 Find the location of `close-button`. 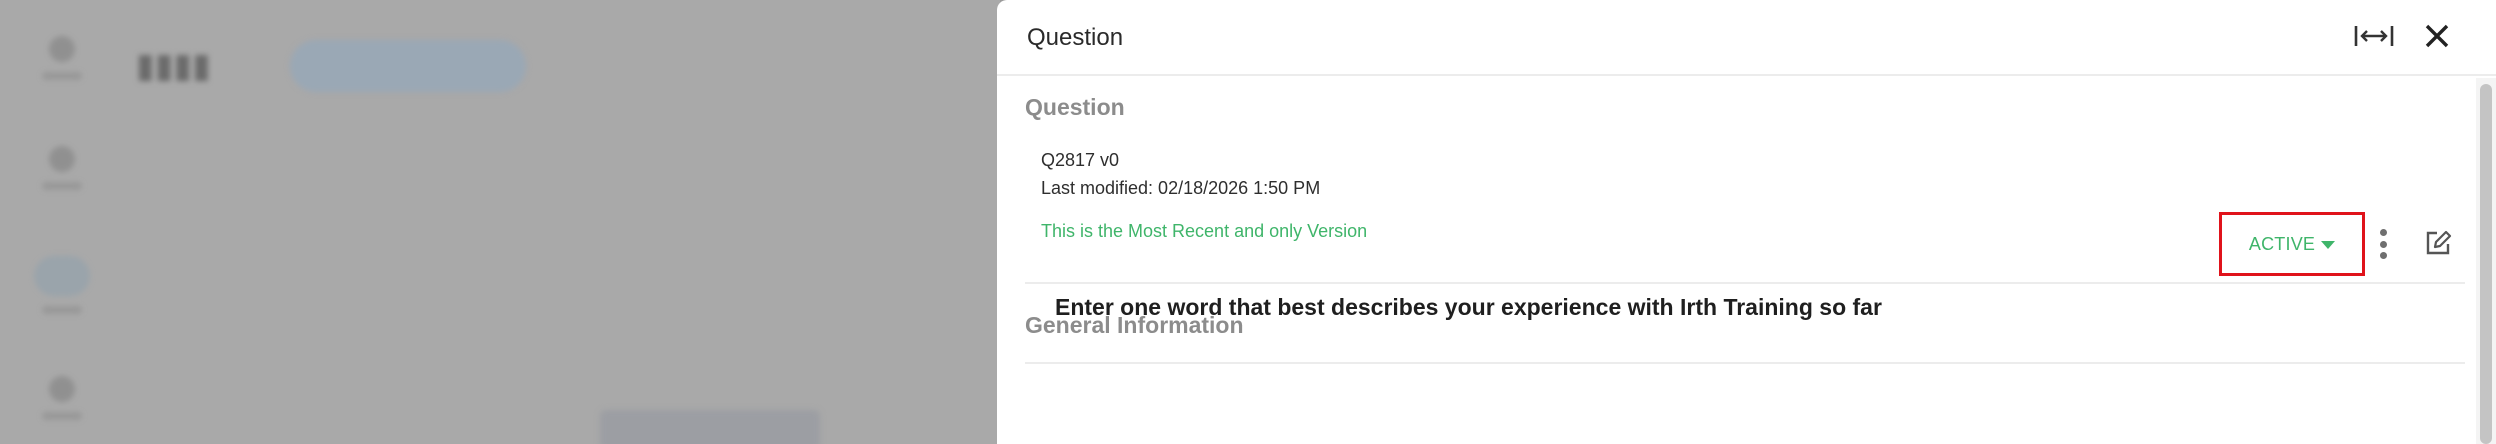

close-button is located at coordinates (2437, 38).